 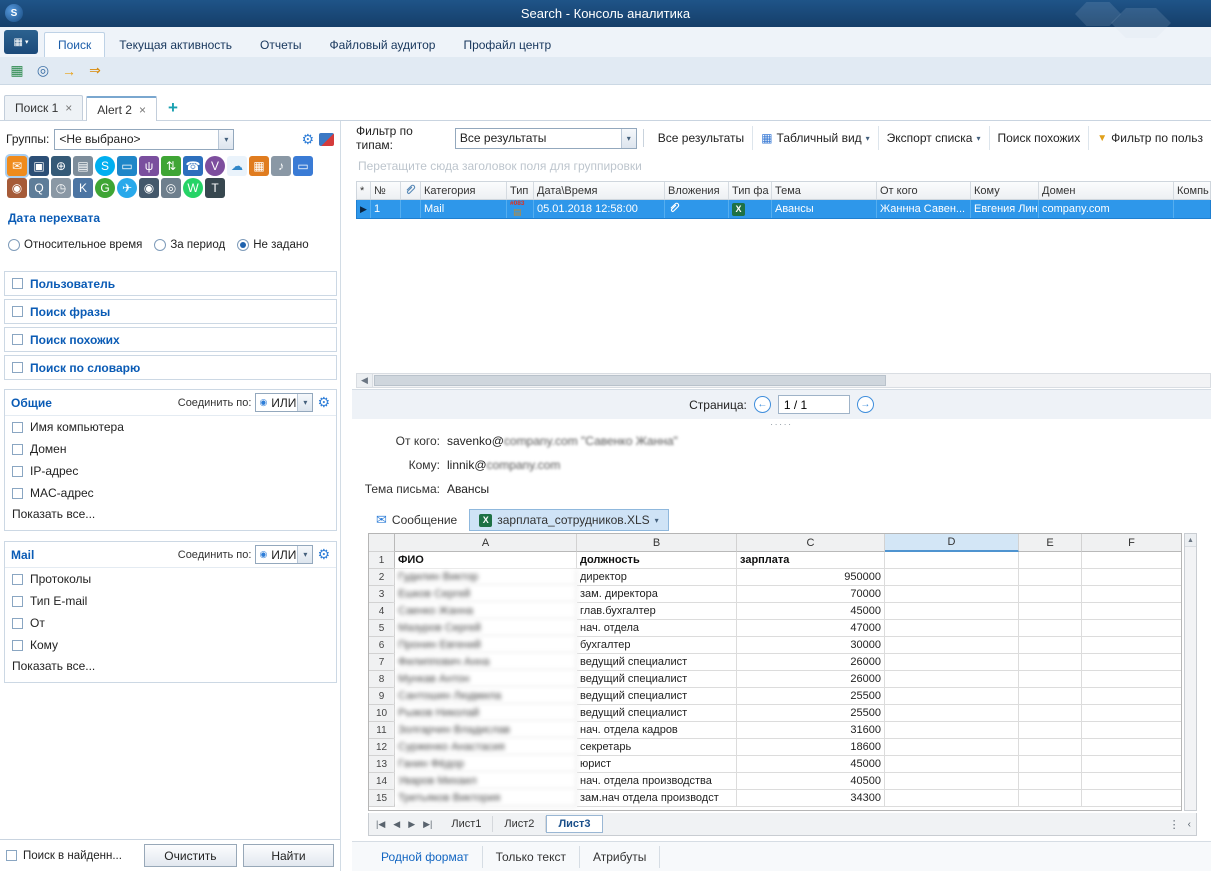 What do you see at coordinates (657, 764) in the screenshot?
I see `sheet-cell: юрист` at bounding box center [657, 764].